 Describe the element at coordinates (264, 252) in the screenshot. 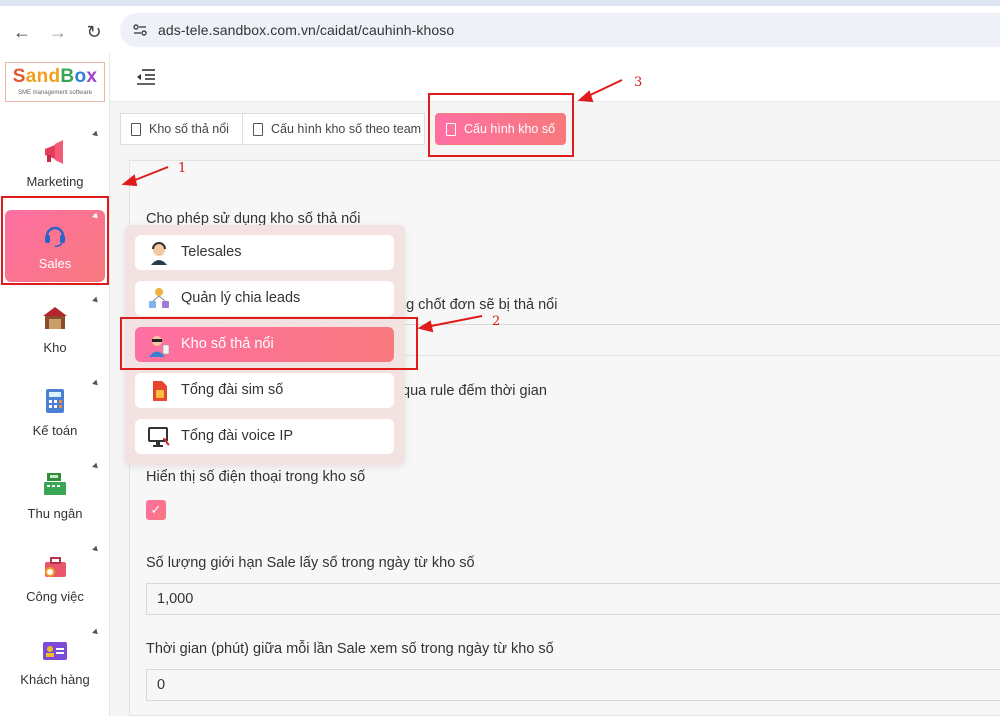

I see `submenu-item-telesales: Telesales` at that location.